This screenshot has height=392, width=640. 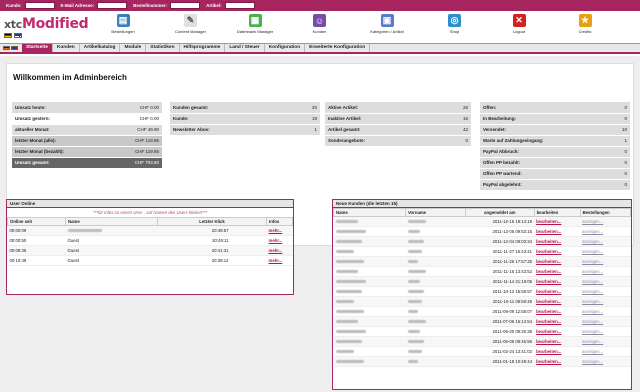 I want to click on toolbar-button-label: Kategorien / Artikel, so click(x=387, y=31).